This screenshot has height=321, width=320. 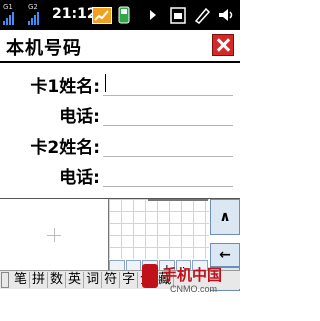 What do you see at coordinates (120, 46) in the screenshot?
I see `title-bar: 本机号码` at bounding box center [120, 46].